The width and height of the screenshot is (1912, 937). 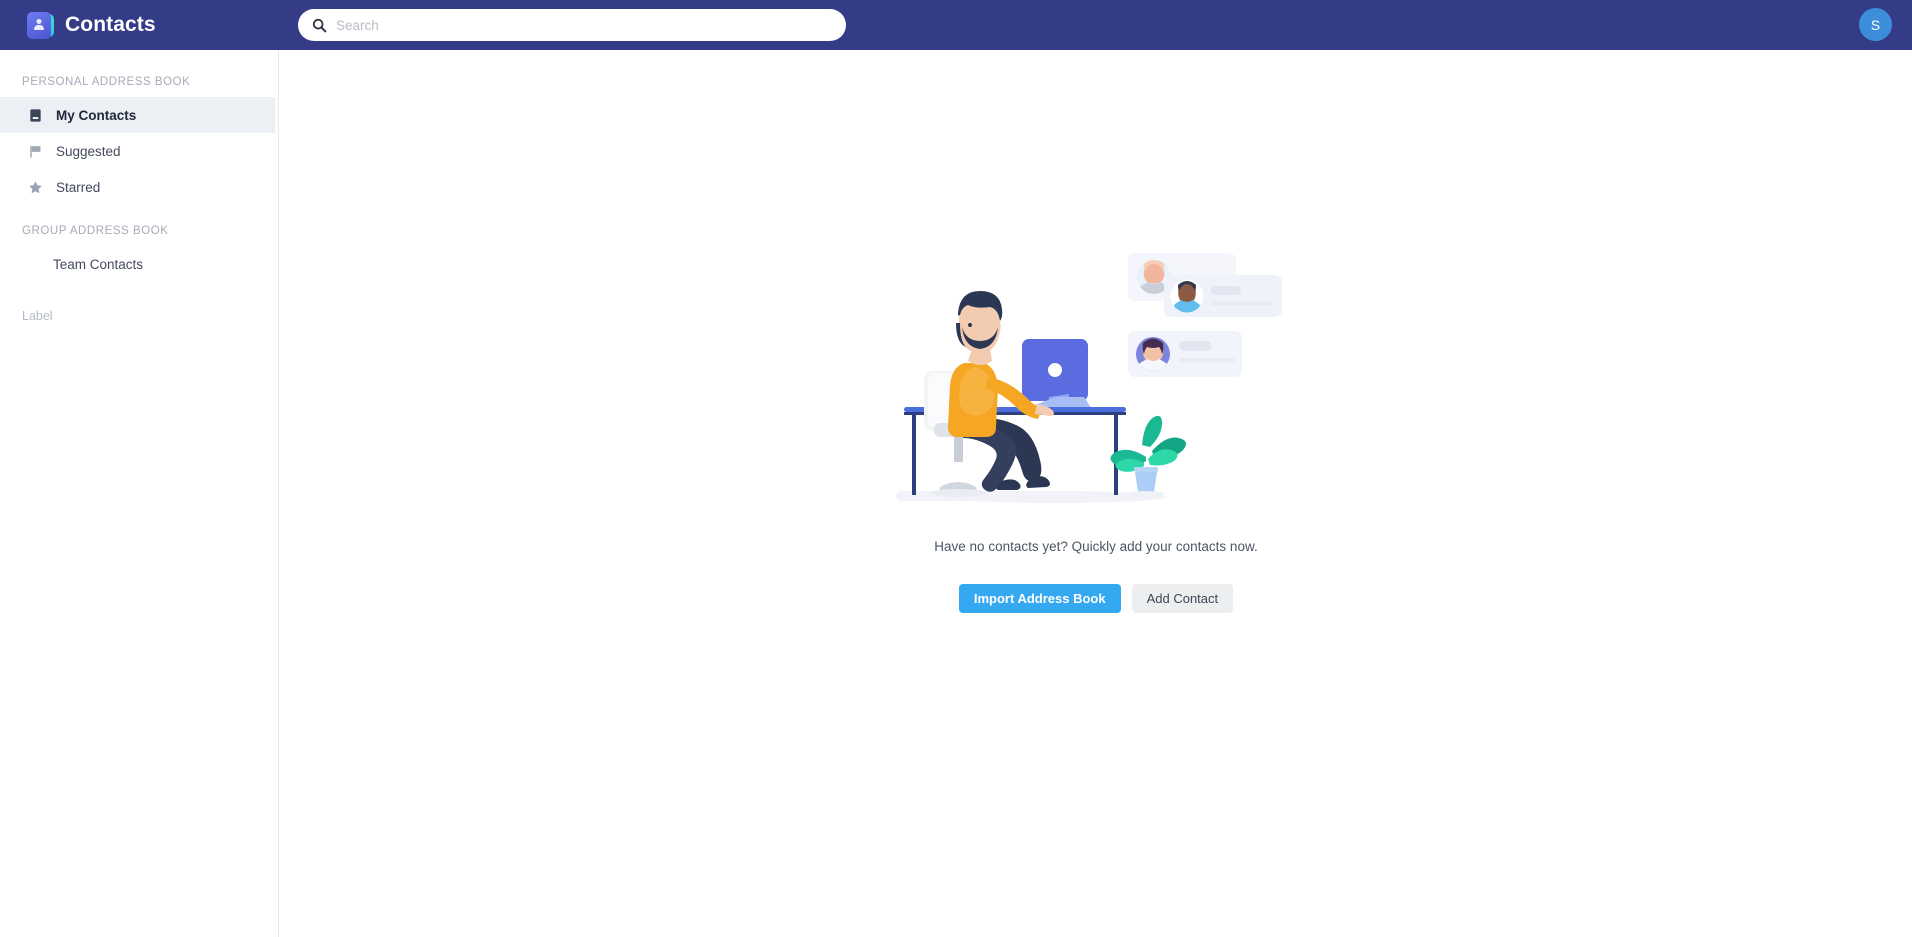 What do you see at coordinates (88, 151) in the screenshot?
I see `sidebar-item-label: Suggested` at bounding box center [88, 151].